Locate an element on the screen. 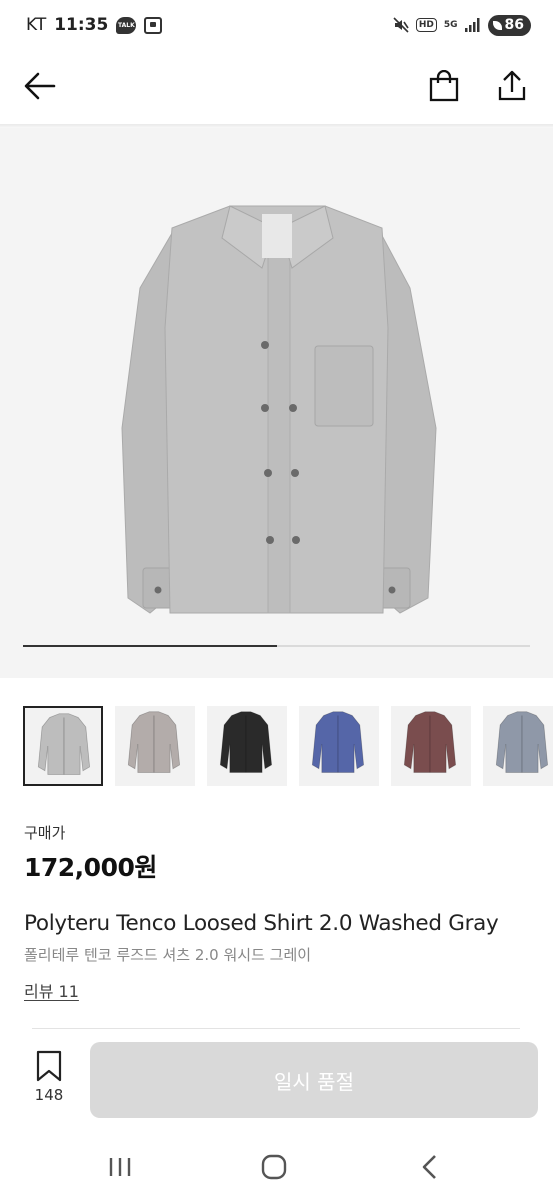 The width and height of the screenshot is (553, 1200). app-header is located at coordinates (276, 87).